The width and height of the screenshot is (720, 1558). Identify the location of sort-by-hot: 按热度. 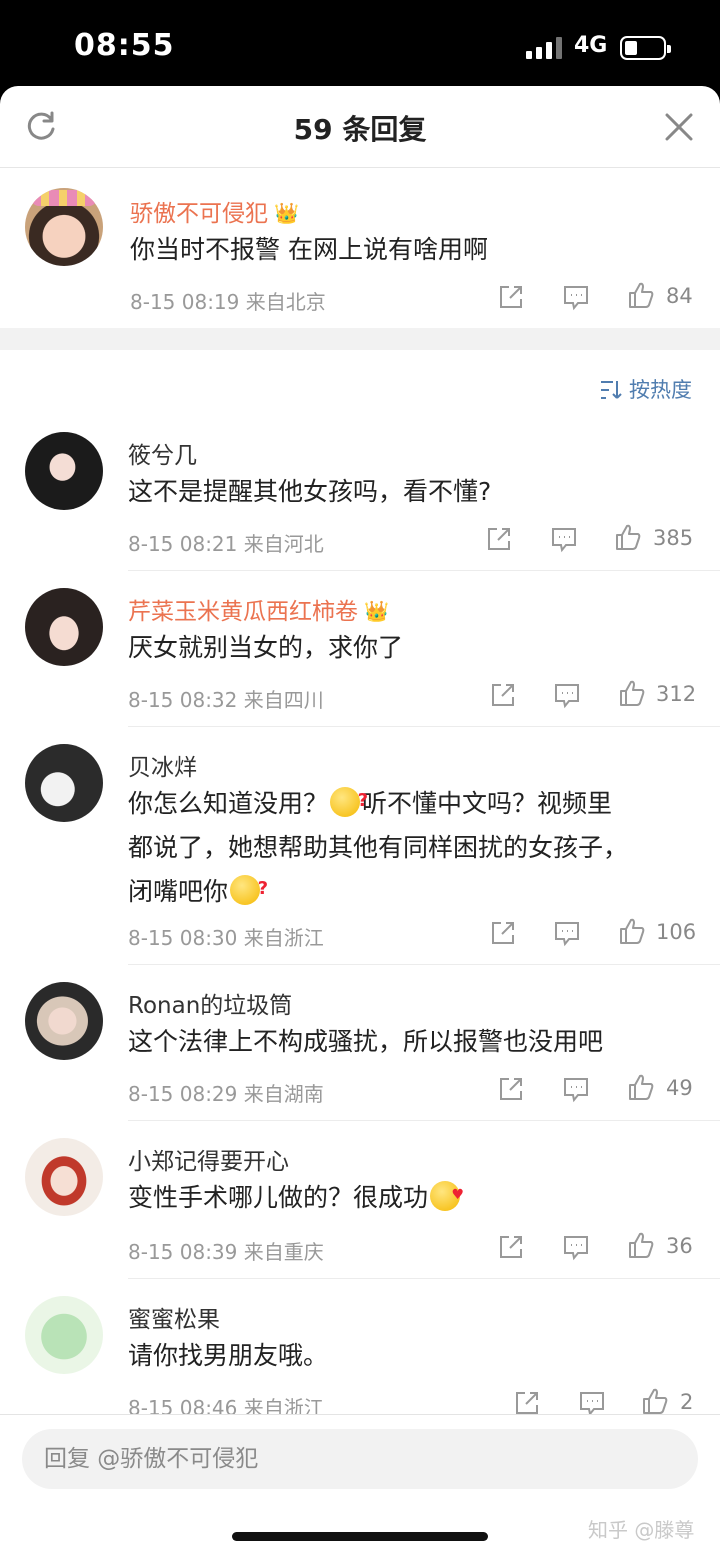
(645, 389).